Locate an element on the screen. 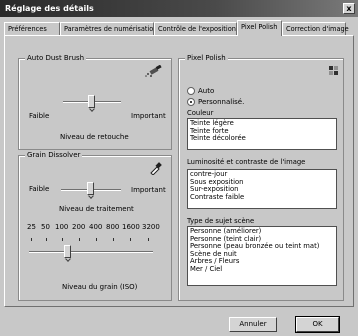 Image resolution: width=358 pixels, height=336 pixels. iso-tick-label: 50 is located at coordinates (45, 227).